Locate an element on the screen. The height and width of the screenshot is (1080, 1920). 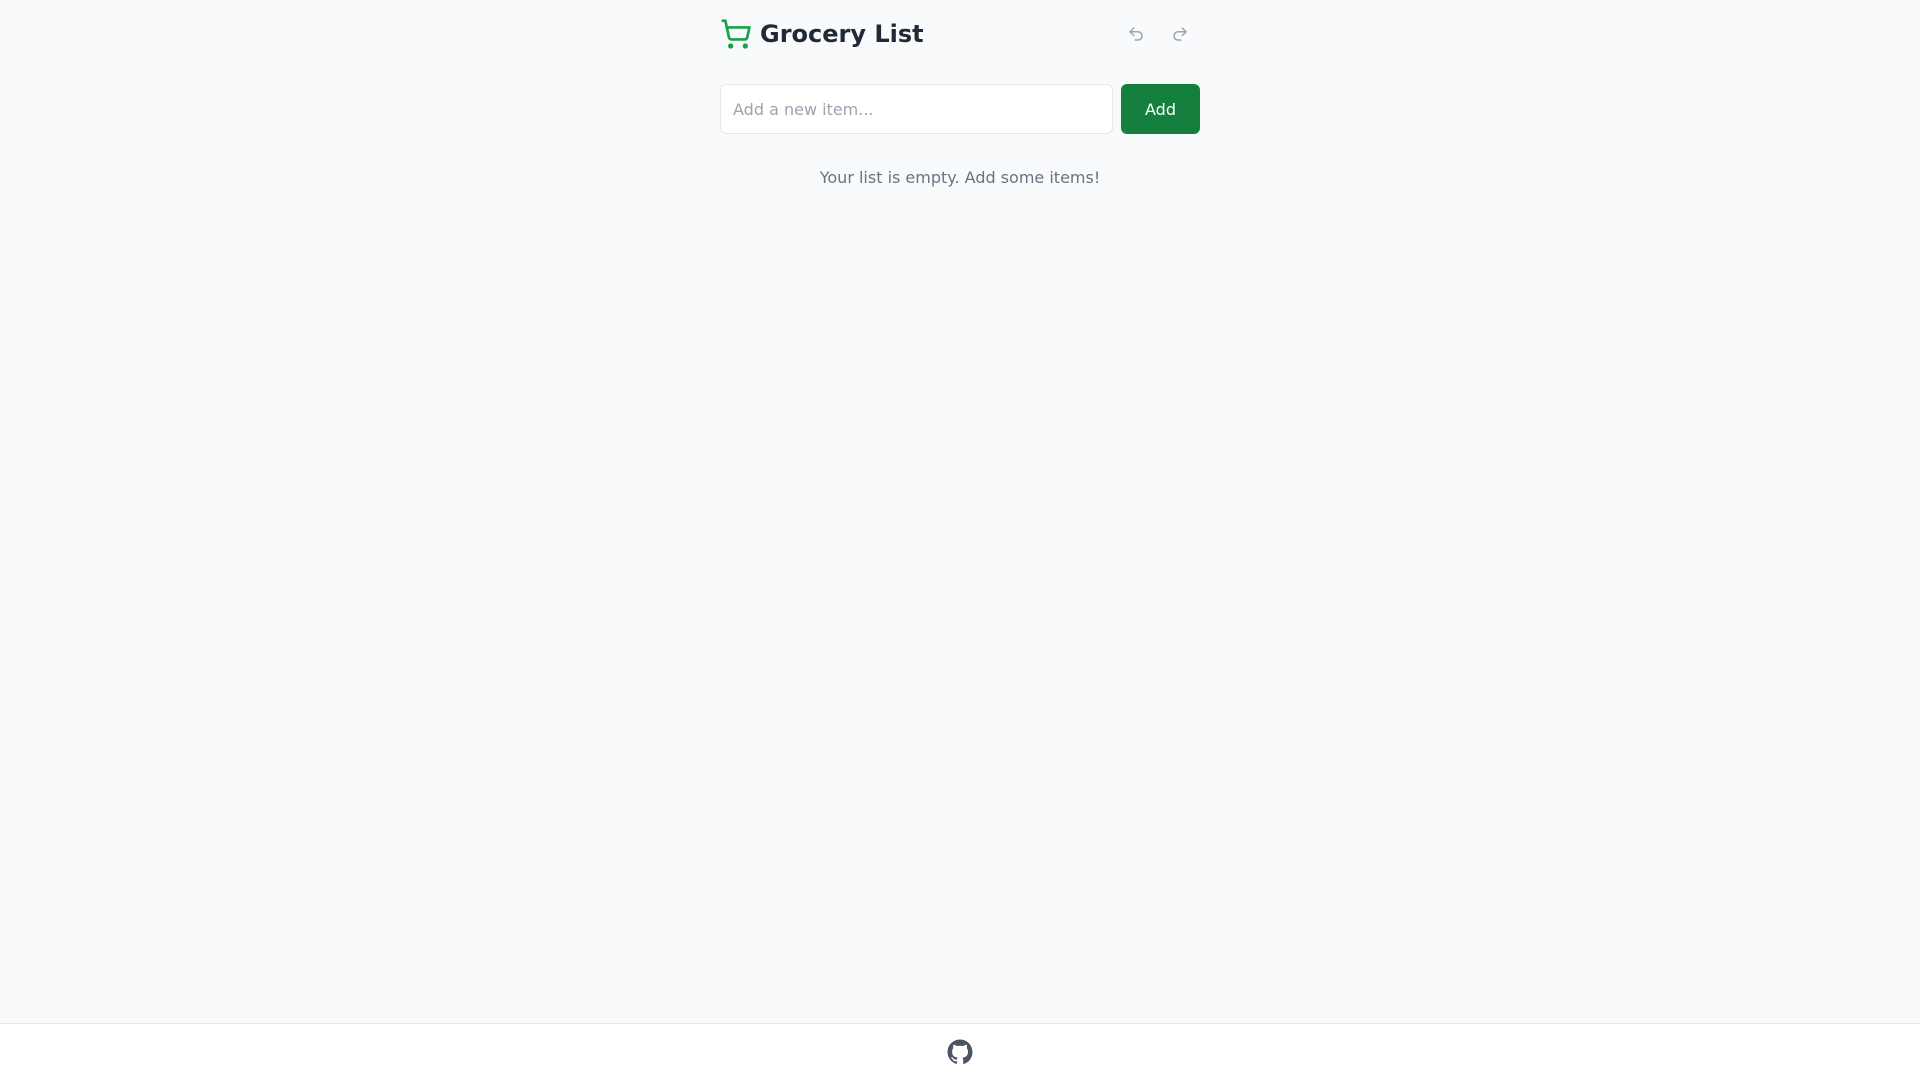
empty-list-message: Your list is empty. Add some items! is located at coordinates (960, 177).